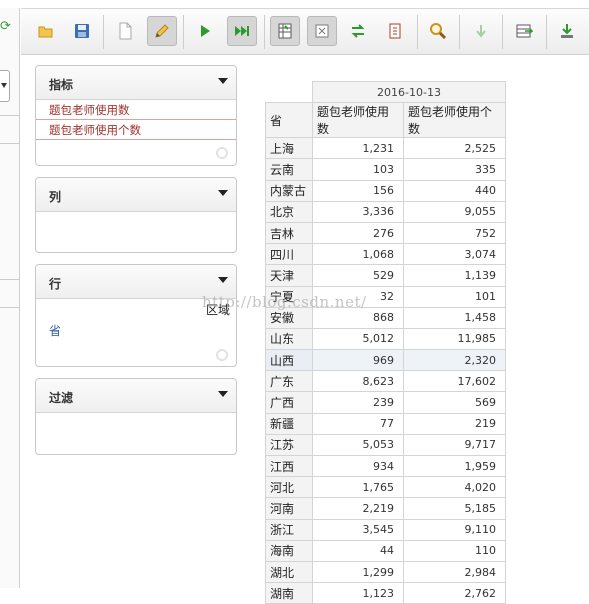 The height and width of the screenshot is (604, 589). I want to click on value-cell: 3,336, so click(358, 211).